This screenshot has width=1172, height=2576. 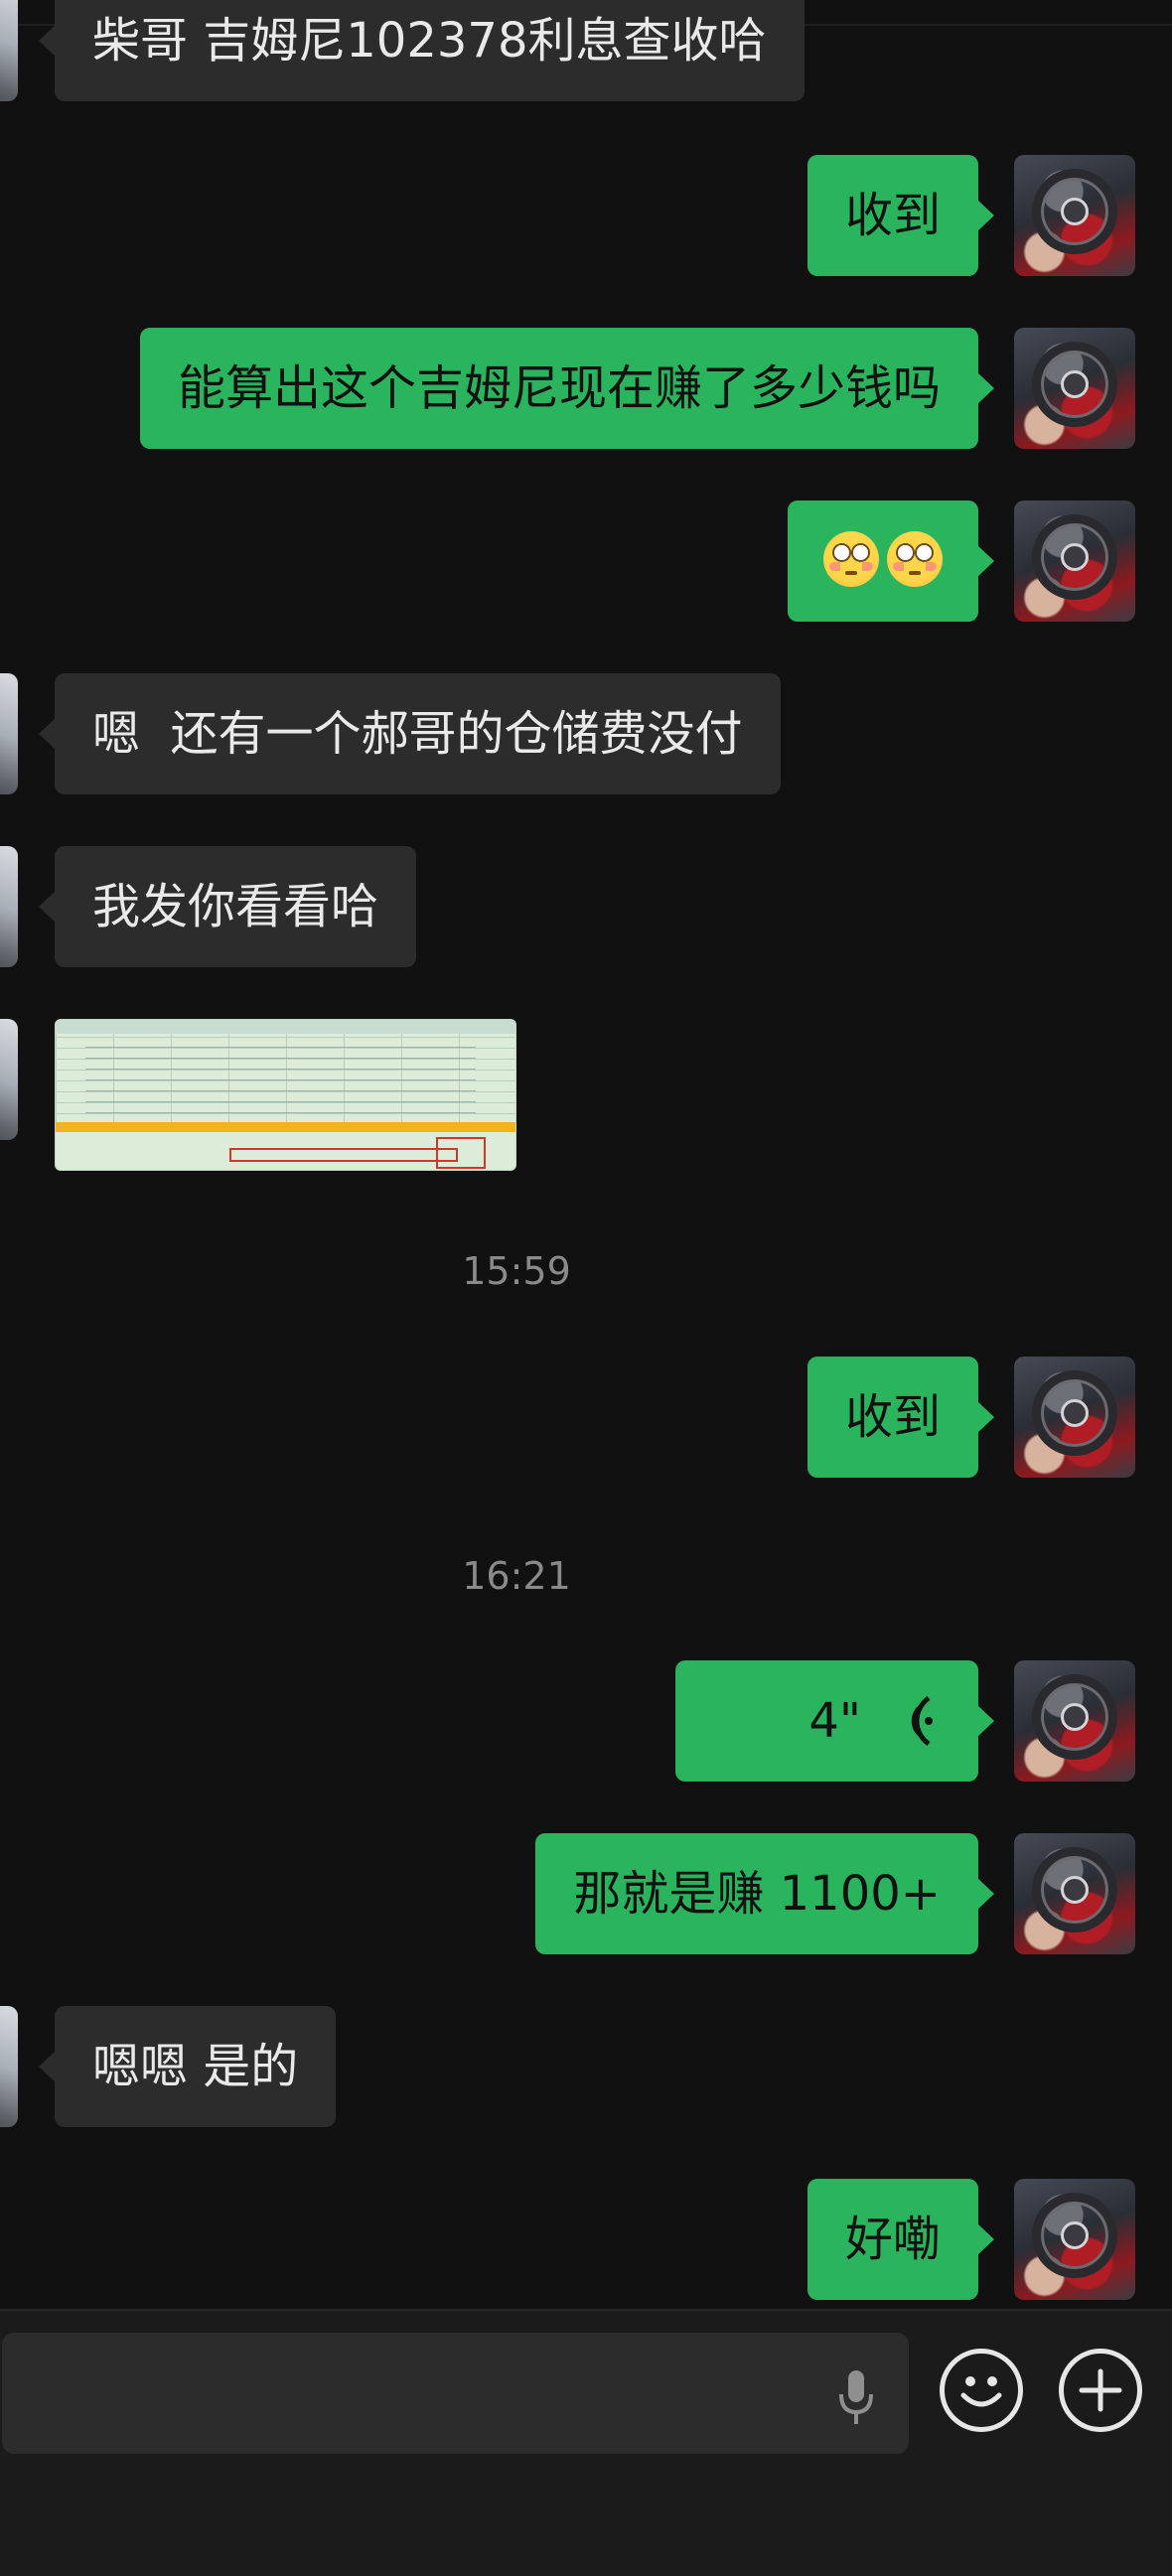 I want to click on message-bubble-in: 我发你看看哈, so click(x=227, y=906).